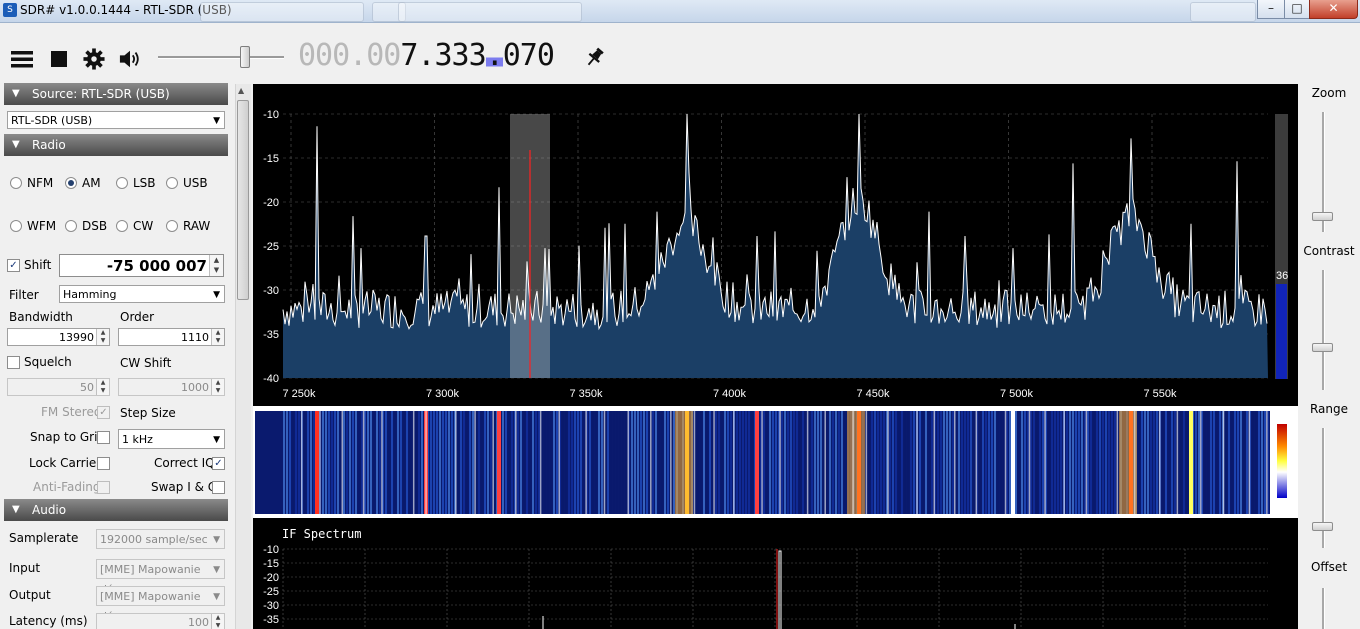 This screenshot has height=629, width=1360. I want to click on close-button: ✕, so click(1333, 9).